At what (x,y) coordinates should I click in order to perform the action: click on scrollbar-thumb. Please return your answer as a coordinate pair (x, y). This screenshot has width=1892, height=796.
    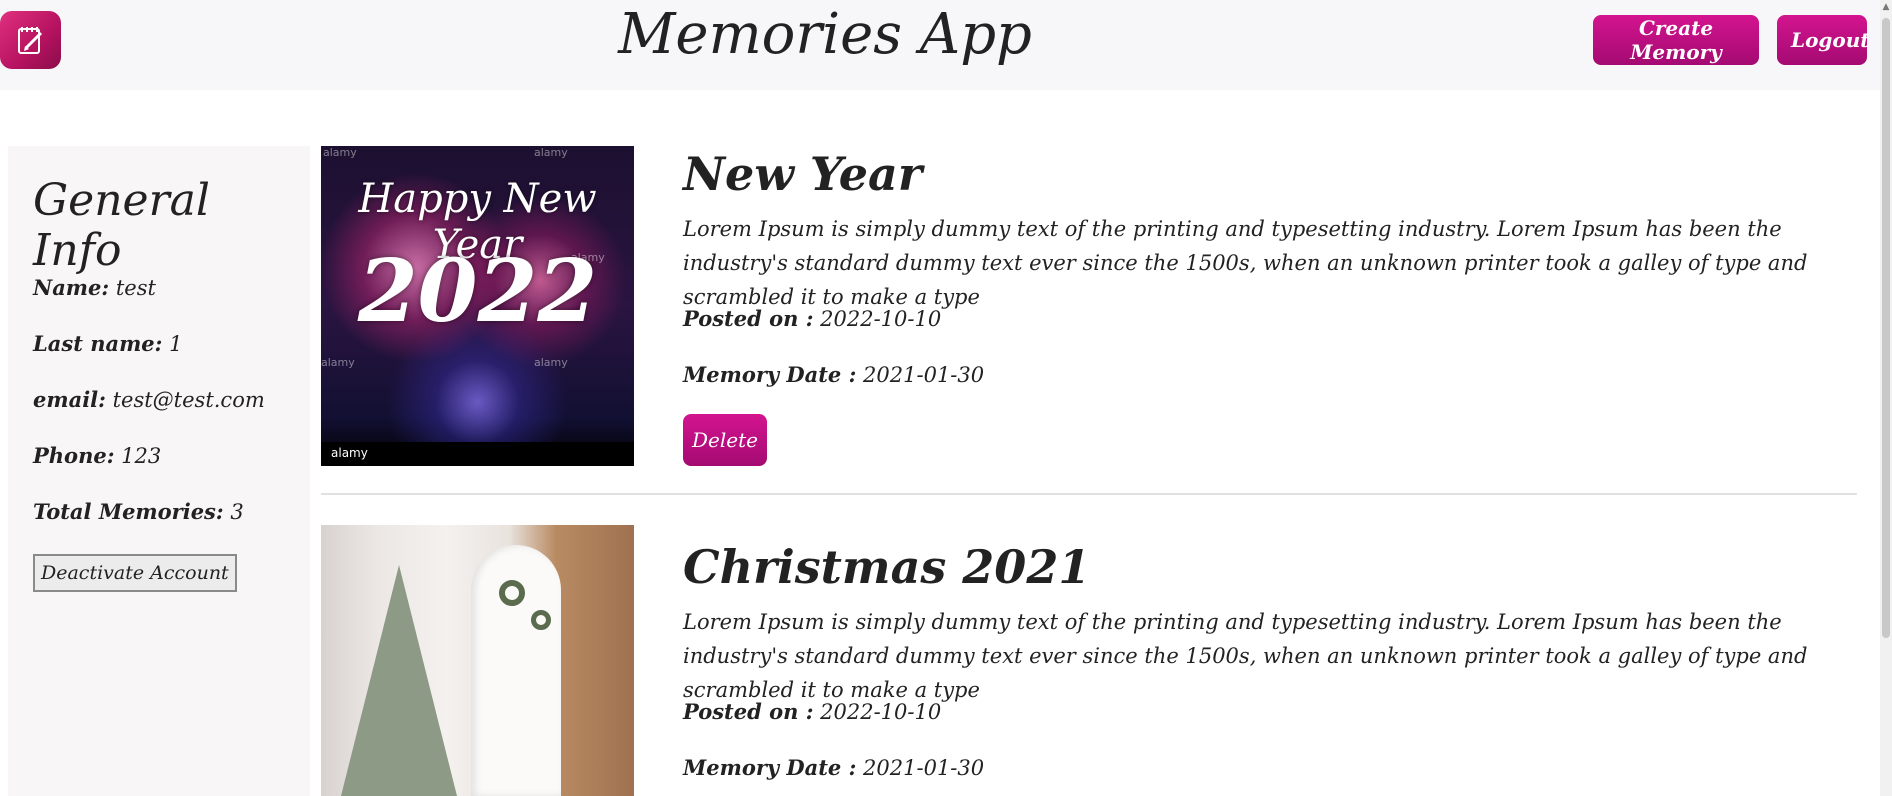
    Looking at the image, I should click on (1886, 328).